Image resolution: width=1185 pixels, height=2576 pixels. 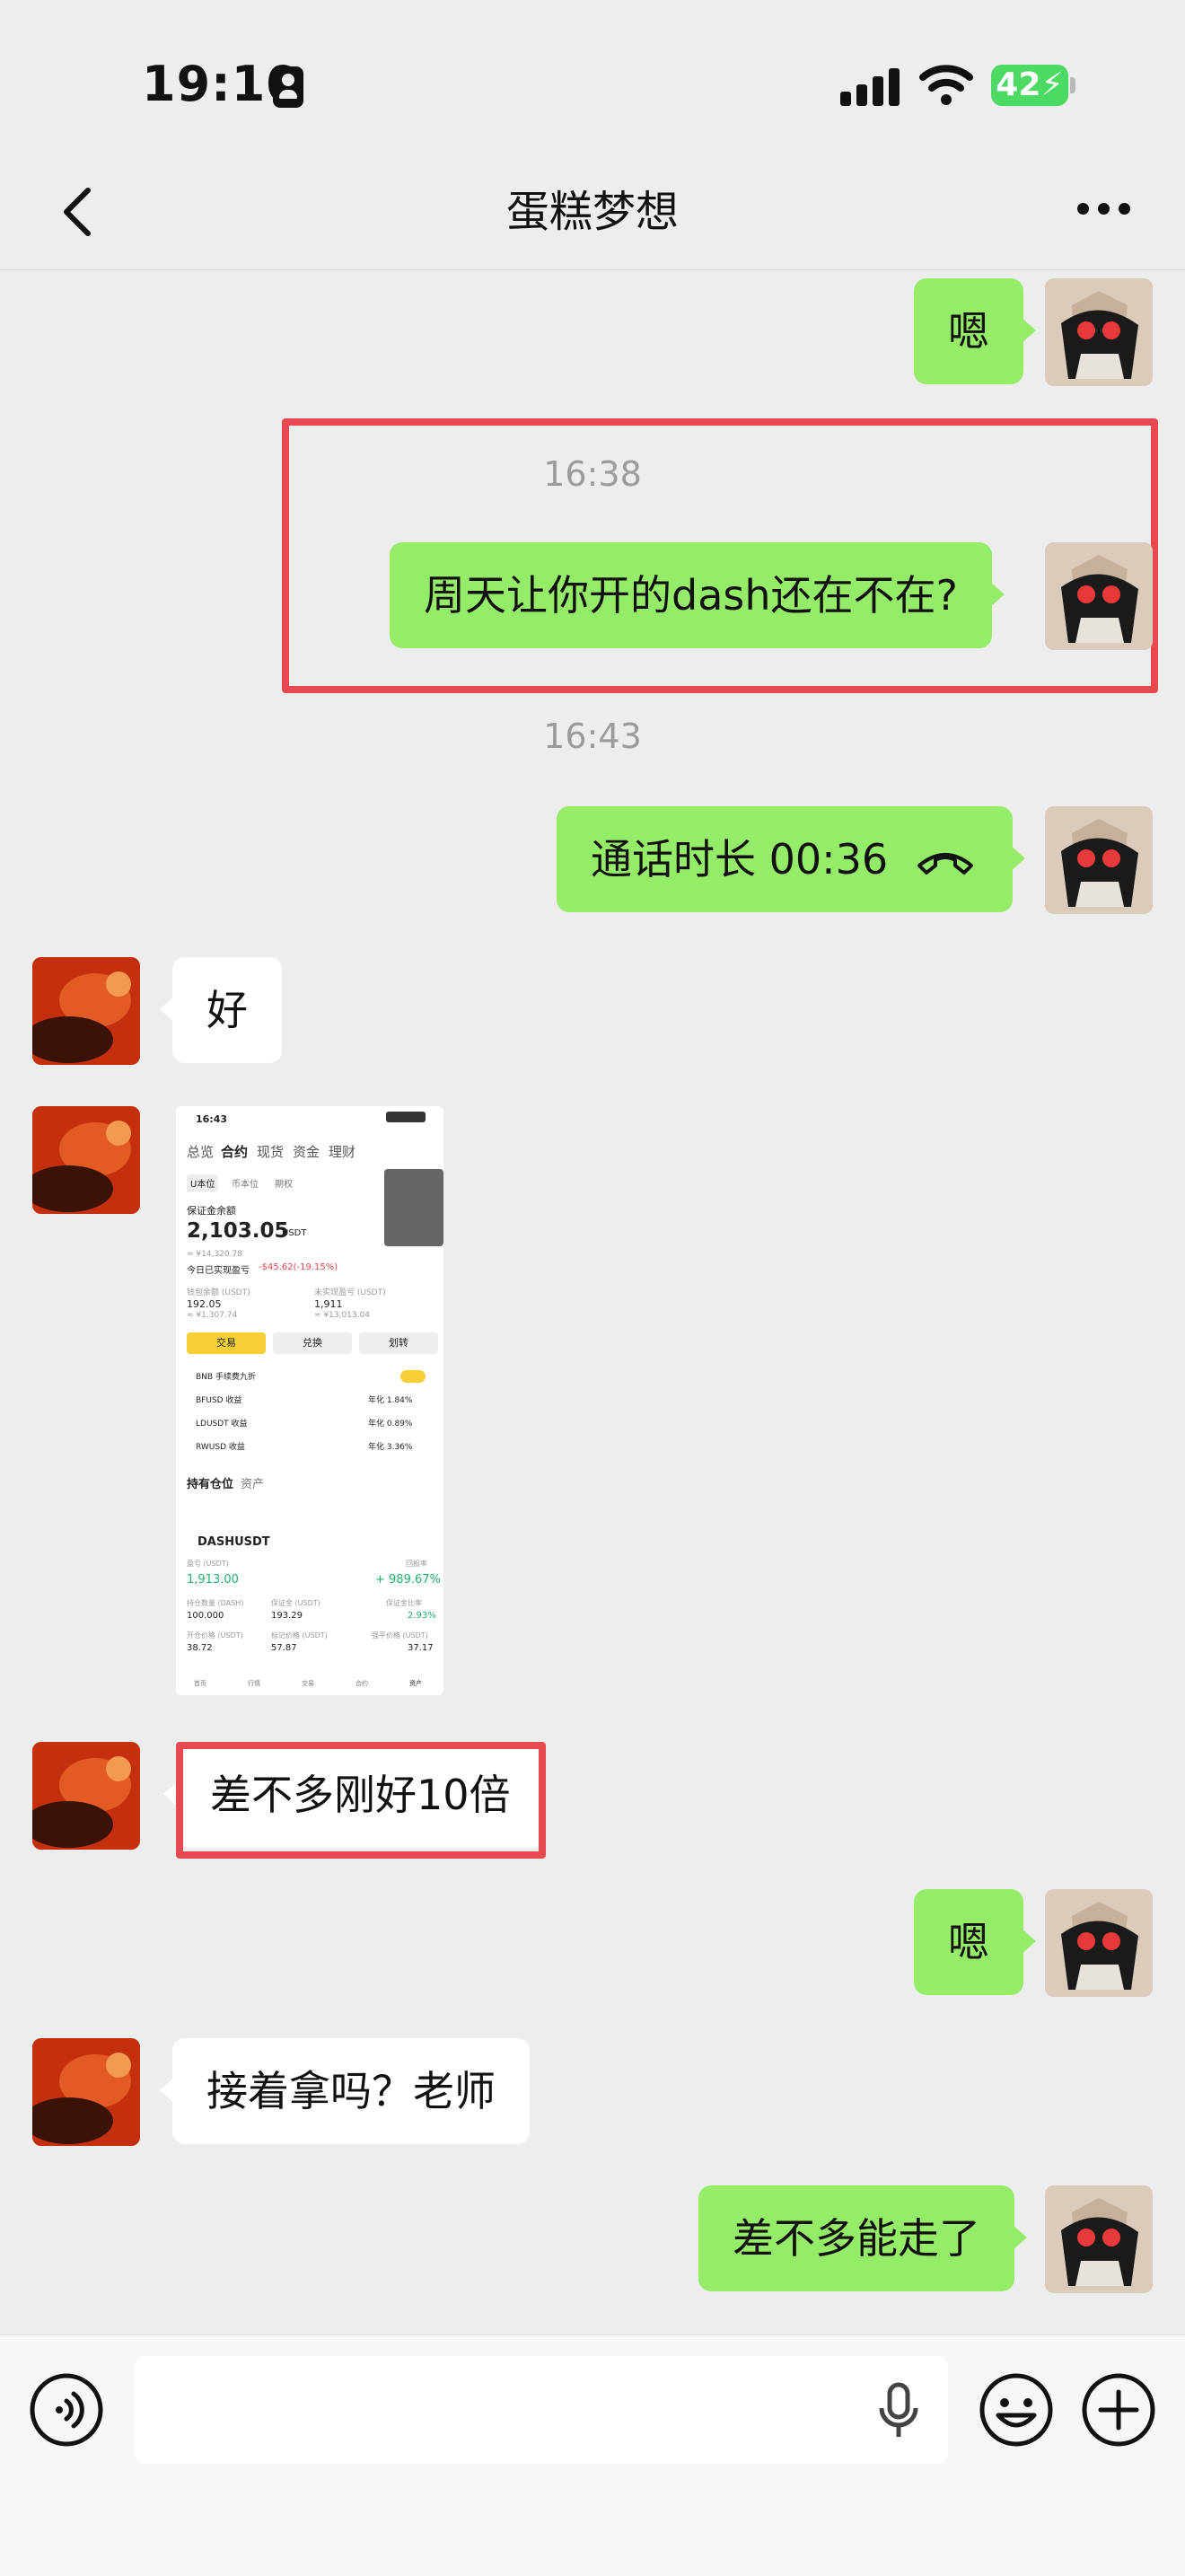 I want to click on shot-button-convert: 兑换, so click(x=312, y=1343).